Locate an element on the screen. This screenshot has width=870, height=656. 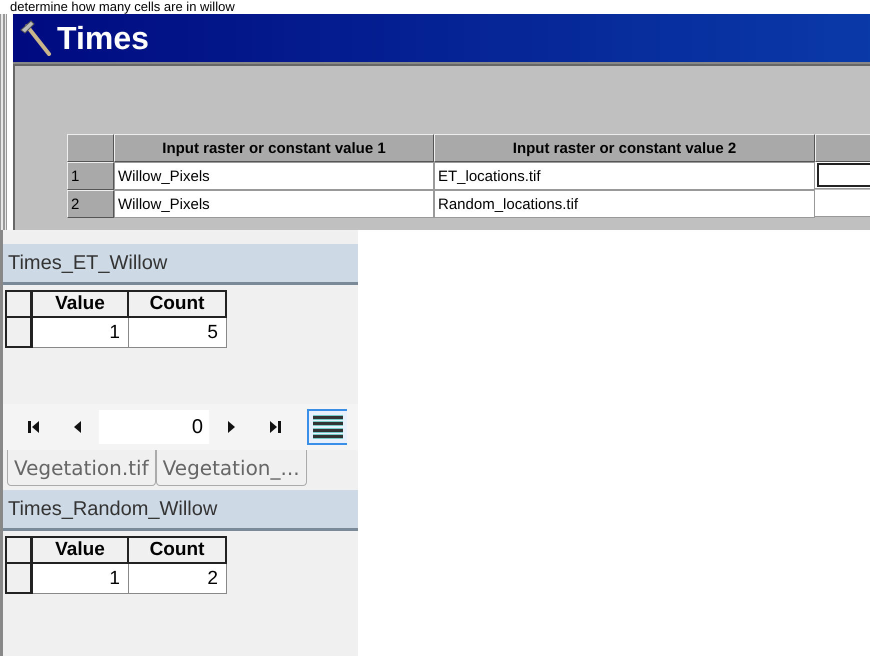
record-field: 0 is located at coordinates (154, 427).